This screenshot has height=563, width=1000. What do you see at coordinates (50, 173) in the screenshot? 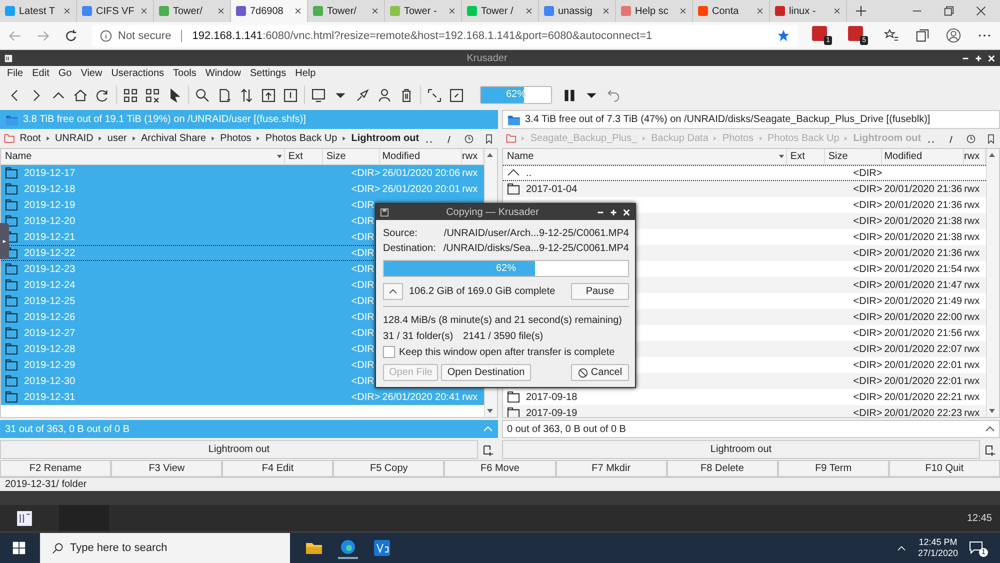
I see `file-name: 2019-12-17` at bounding box center [50, 173].